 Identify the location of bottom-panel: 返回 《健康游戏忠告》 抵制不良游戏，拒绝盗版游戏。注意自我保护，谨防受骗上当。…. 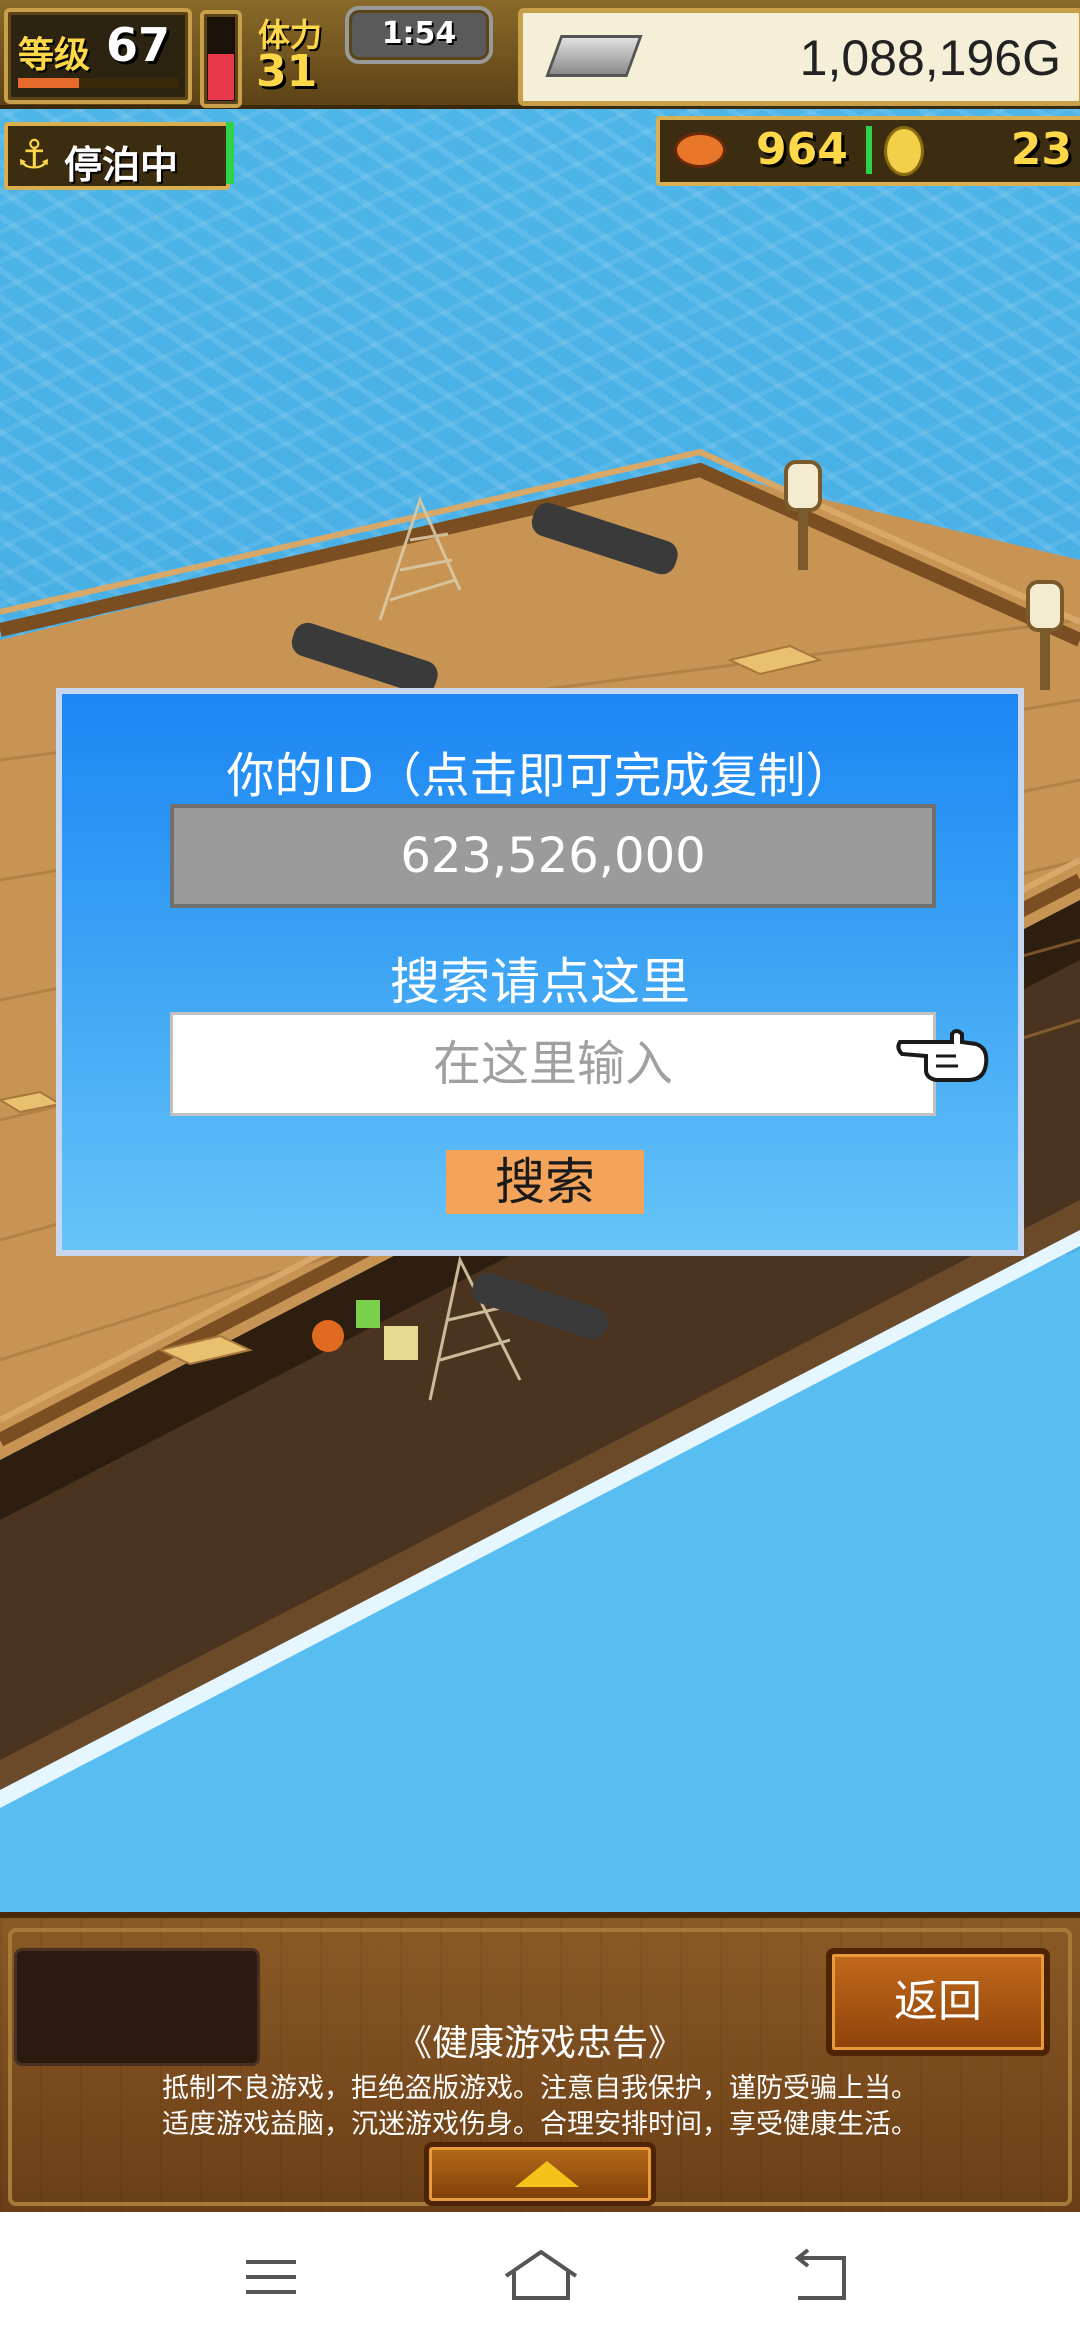
(540, 2065).